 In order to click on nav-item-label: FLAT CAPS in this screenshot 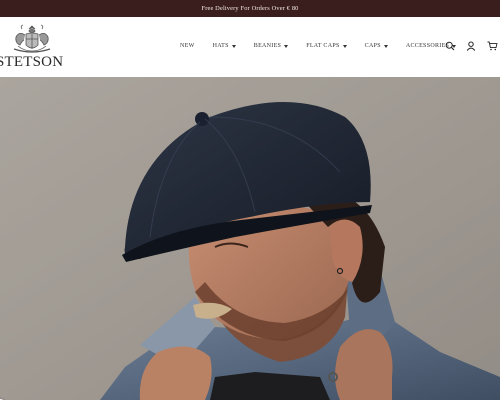, I will do `click(323, 46)`.